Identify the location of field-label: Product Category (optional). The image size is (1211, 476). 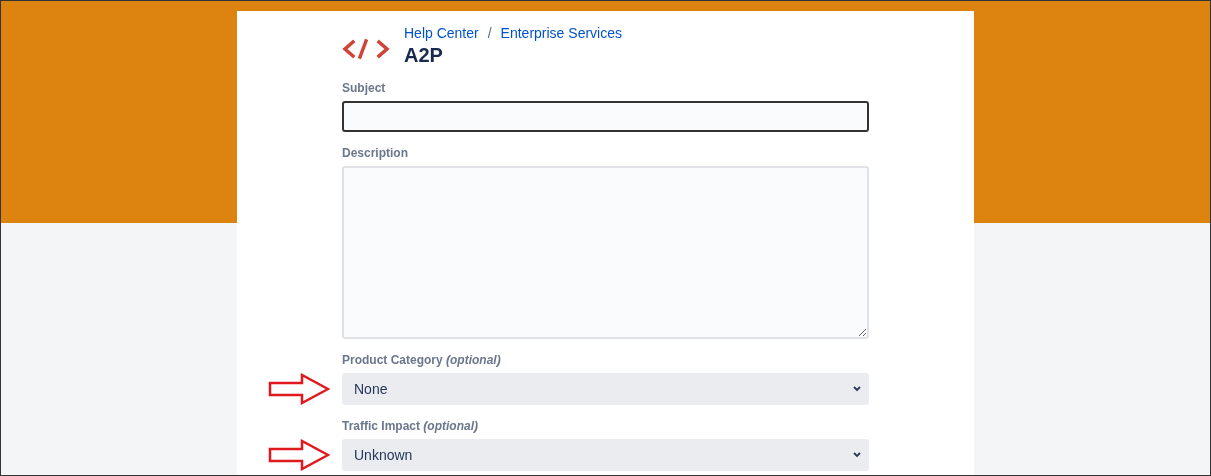
(422, 360).